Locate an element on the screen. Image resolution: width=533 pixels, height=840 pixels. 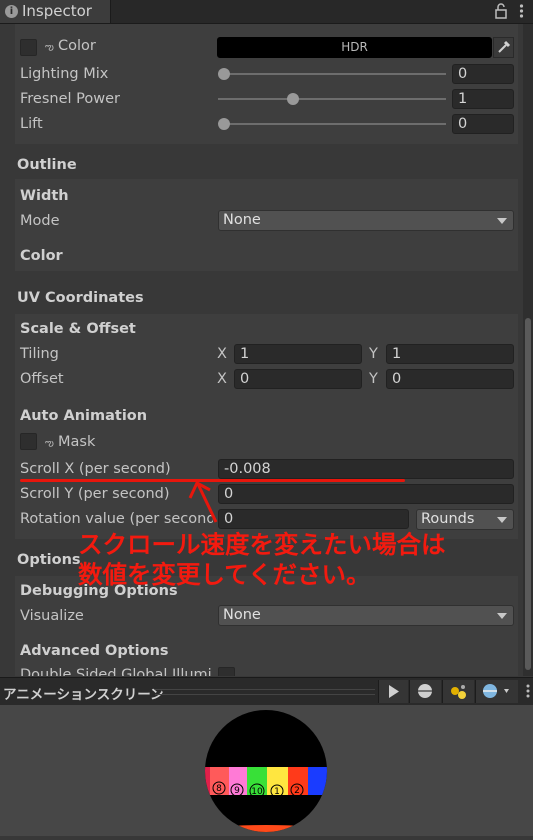
ball-number: 9 is located at coordinates (237, 791).